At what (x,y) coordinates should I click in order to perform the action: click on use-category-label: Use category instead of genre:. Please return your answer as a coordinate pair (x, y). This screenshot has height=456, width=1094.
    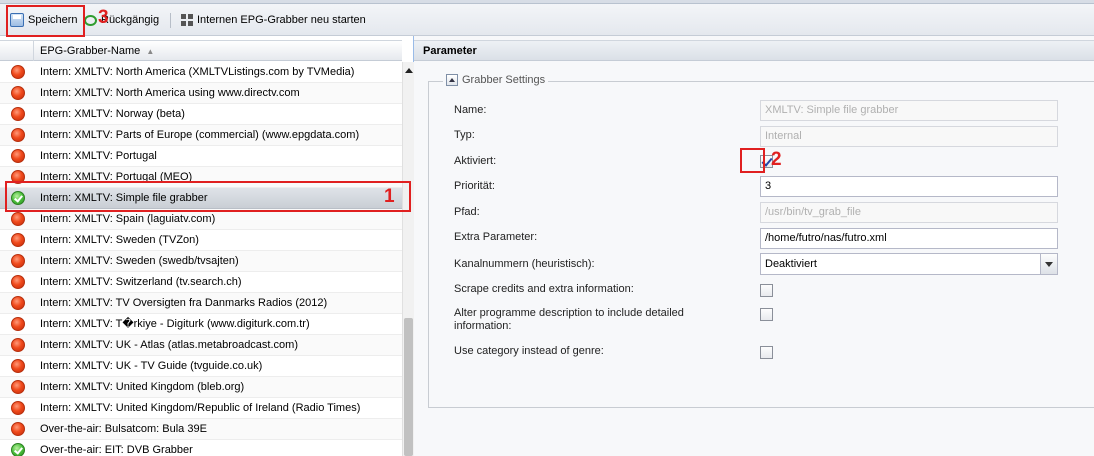
    Looking at the image, I should click on (529, 351).